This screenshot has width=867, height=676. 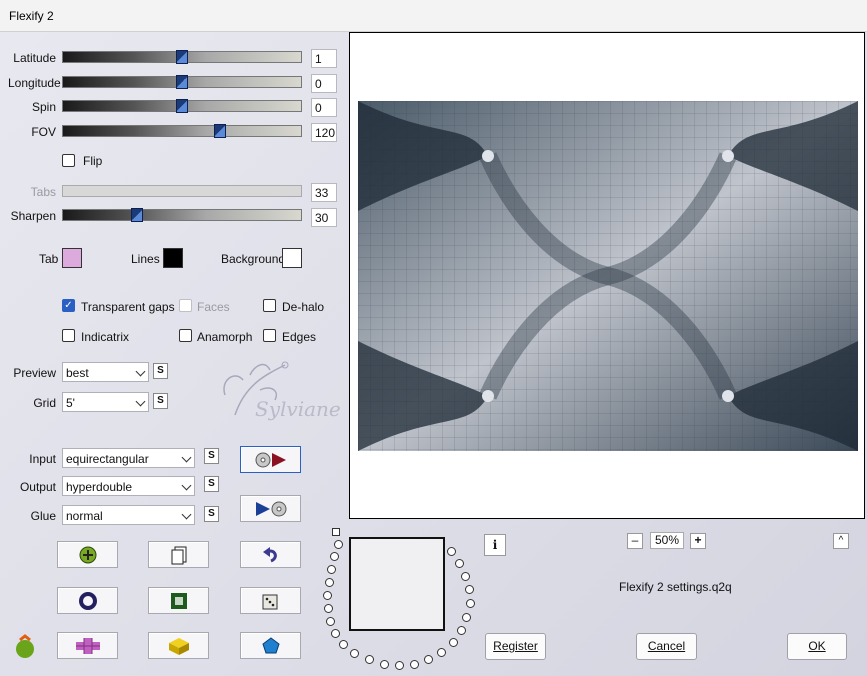 What do you see at coordinates (211, 484) in the screenshot?
I see `output-s-button: S` at bounding box center [211, 484].